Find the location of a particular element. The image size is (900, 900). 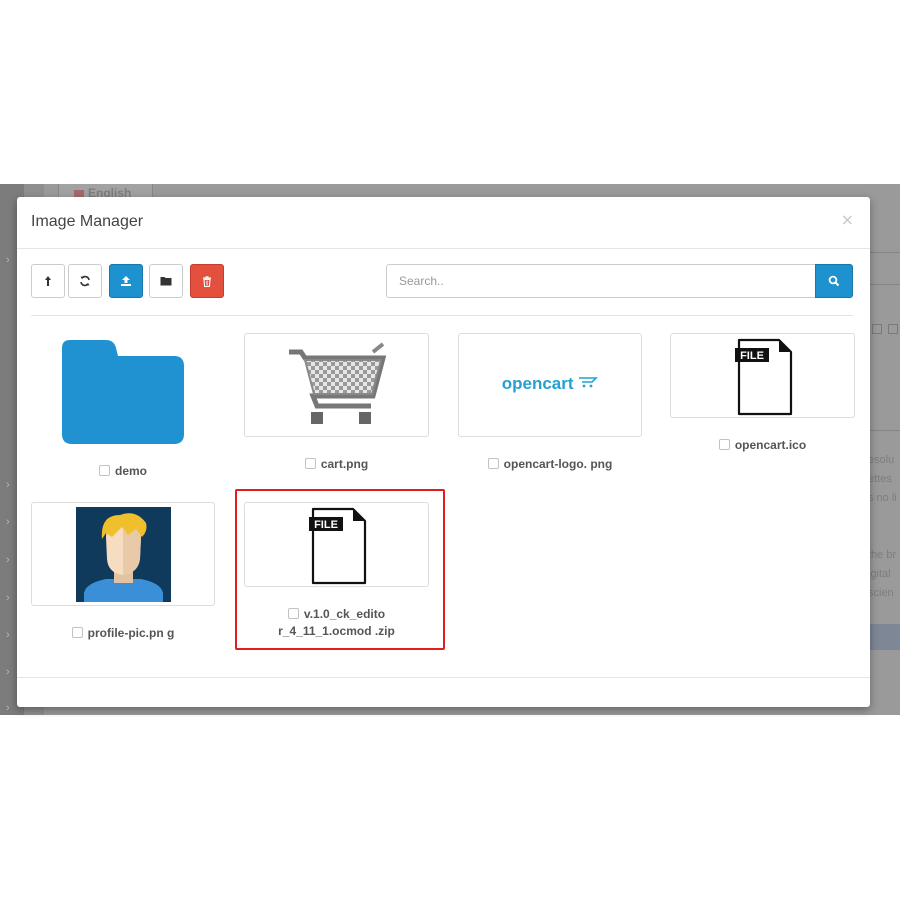

search-button is located at coordinates (834, 281).